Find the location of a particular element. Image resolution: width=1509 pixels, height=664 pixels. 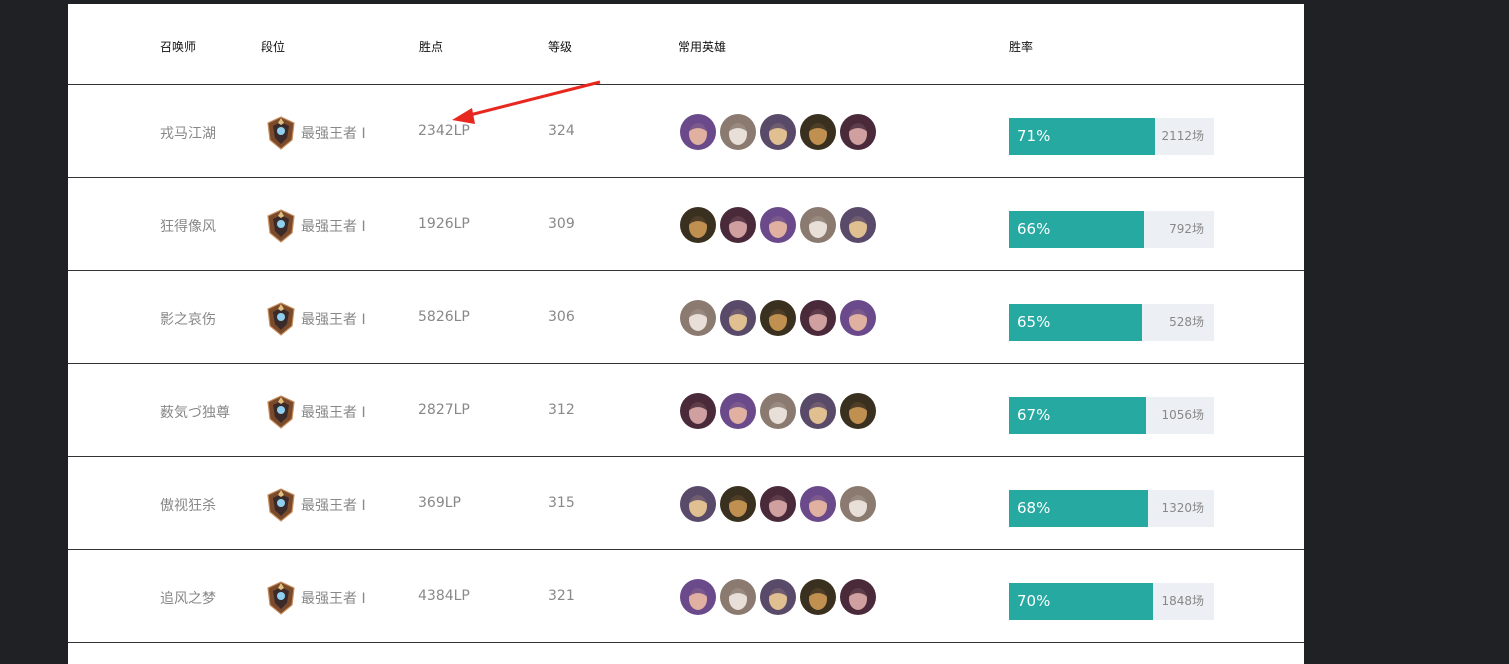

winrate-fill: 65% is located at coordinates (1075, 322).